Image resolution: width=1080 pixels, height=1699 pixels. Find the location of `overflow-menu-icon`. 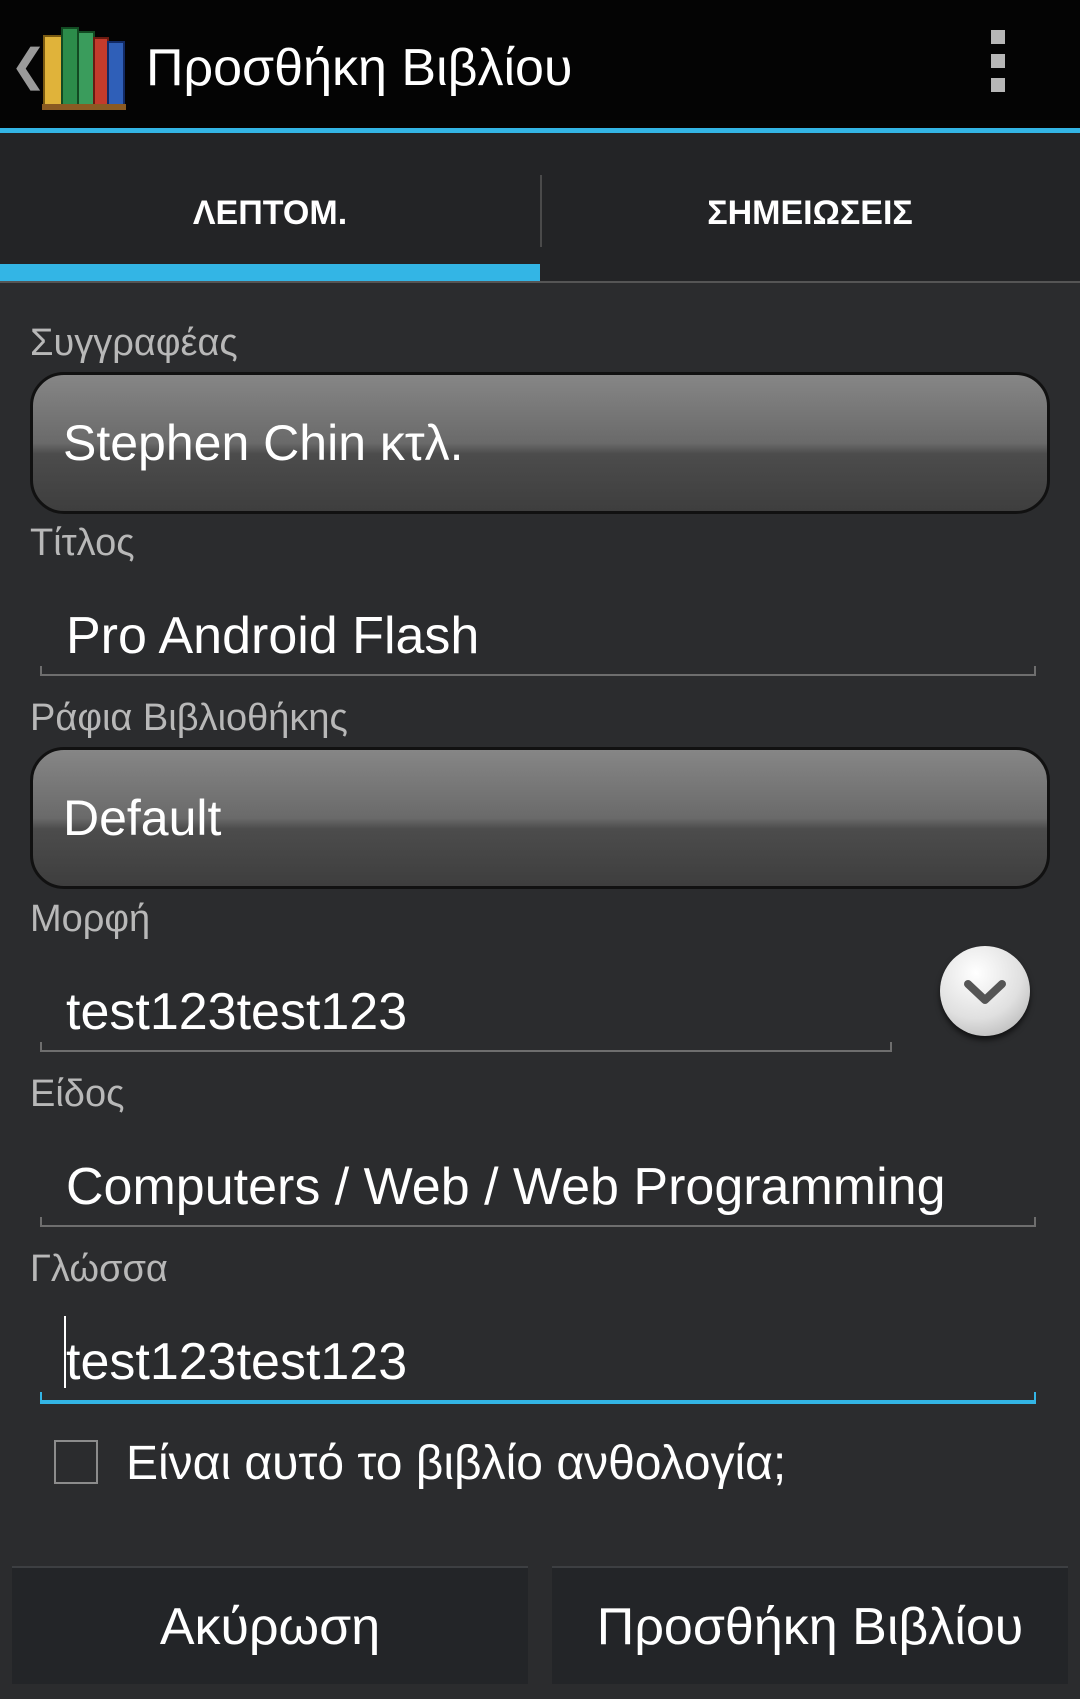

overflow-menu-icon is located at coordinates (998, 66).